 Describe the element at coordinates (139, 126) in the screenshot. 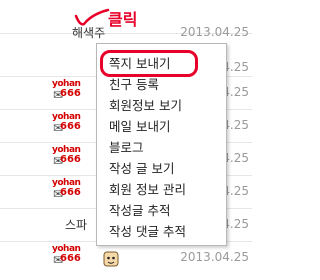

I see `menu-item-send-mail: 메일 보내기` at that location.